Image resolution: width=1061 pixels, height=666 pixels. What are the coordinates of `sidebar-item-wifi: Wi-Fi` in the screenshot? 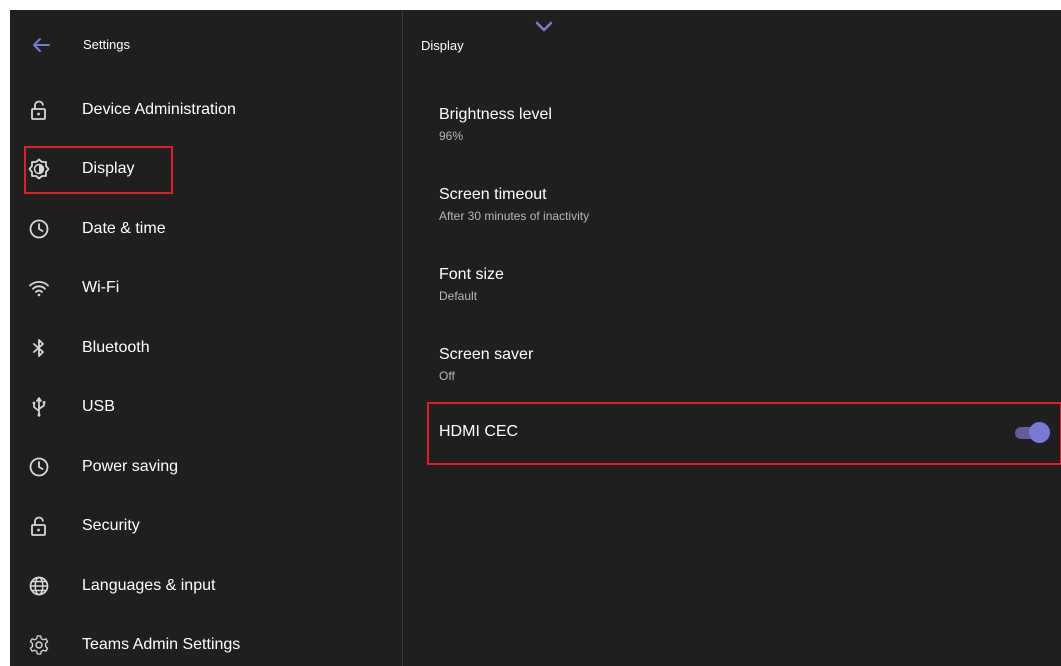 It's located at (206, 289).